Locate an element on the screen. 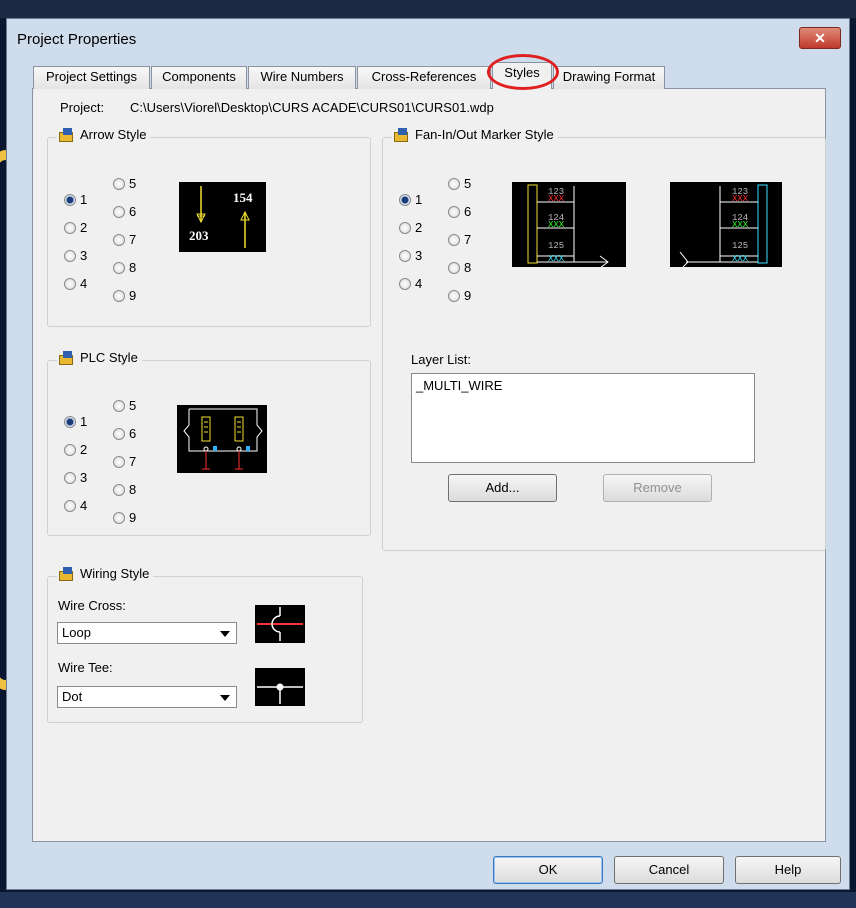 The image size is (856, 908). fan-radio-8: 8 is located at coordinates (459, 267).